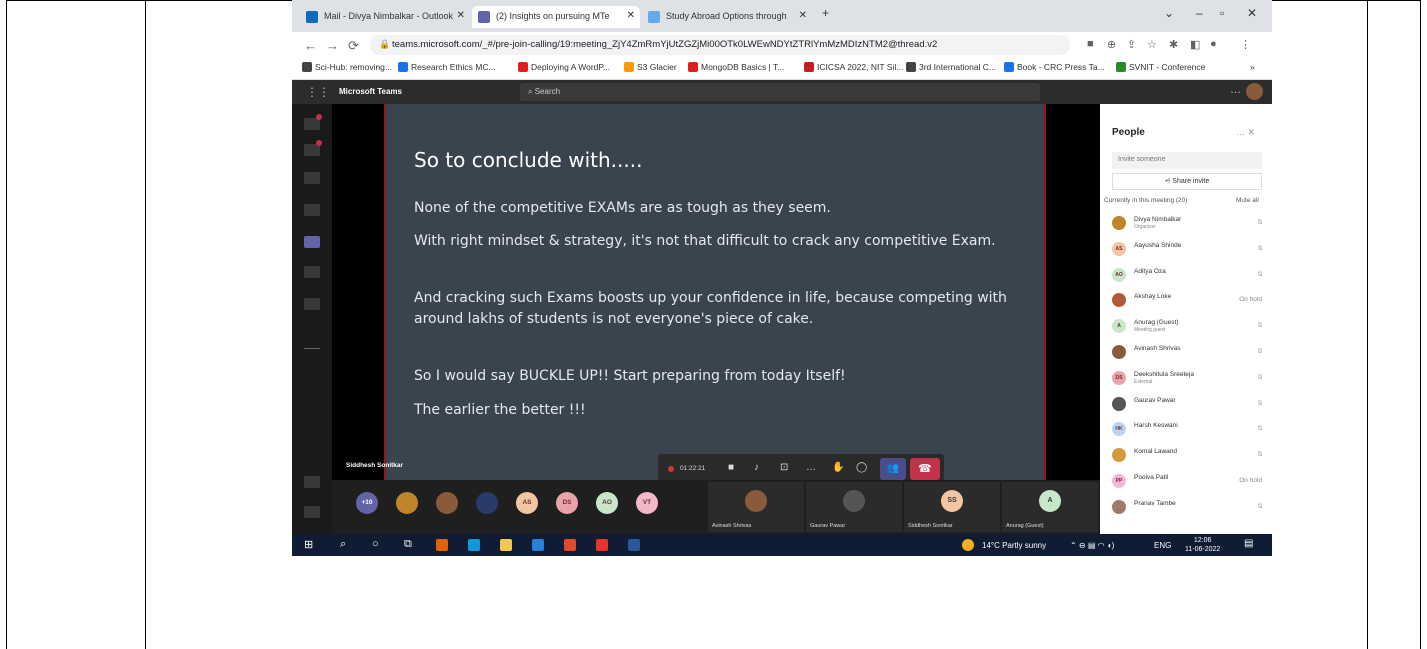  Describe the element at coordinates (310, 45) in the screenshot. I see `back-icon: ←` at that location.